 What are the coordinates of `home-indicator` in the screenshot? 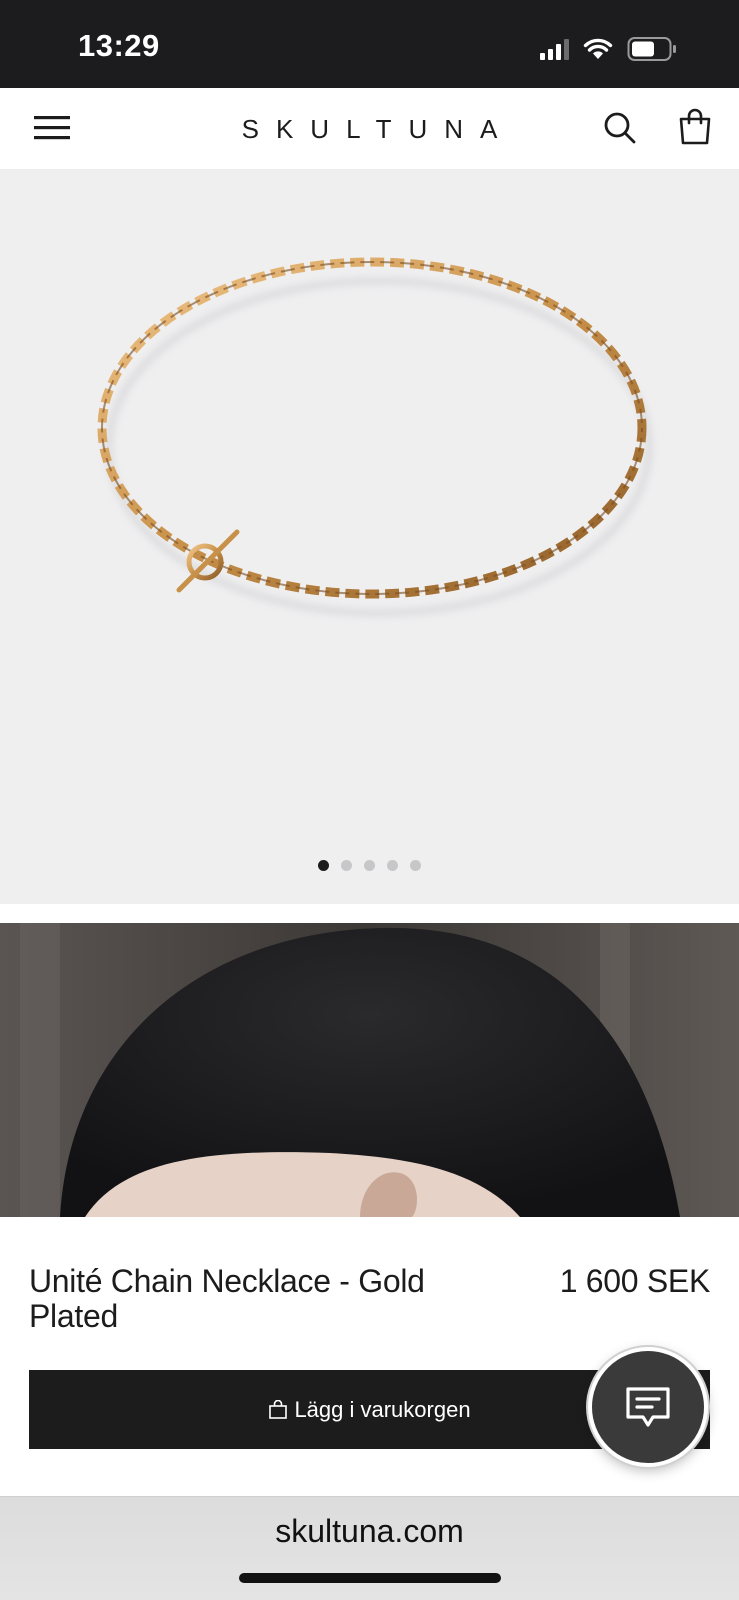 It's located at (370, 1578).